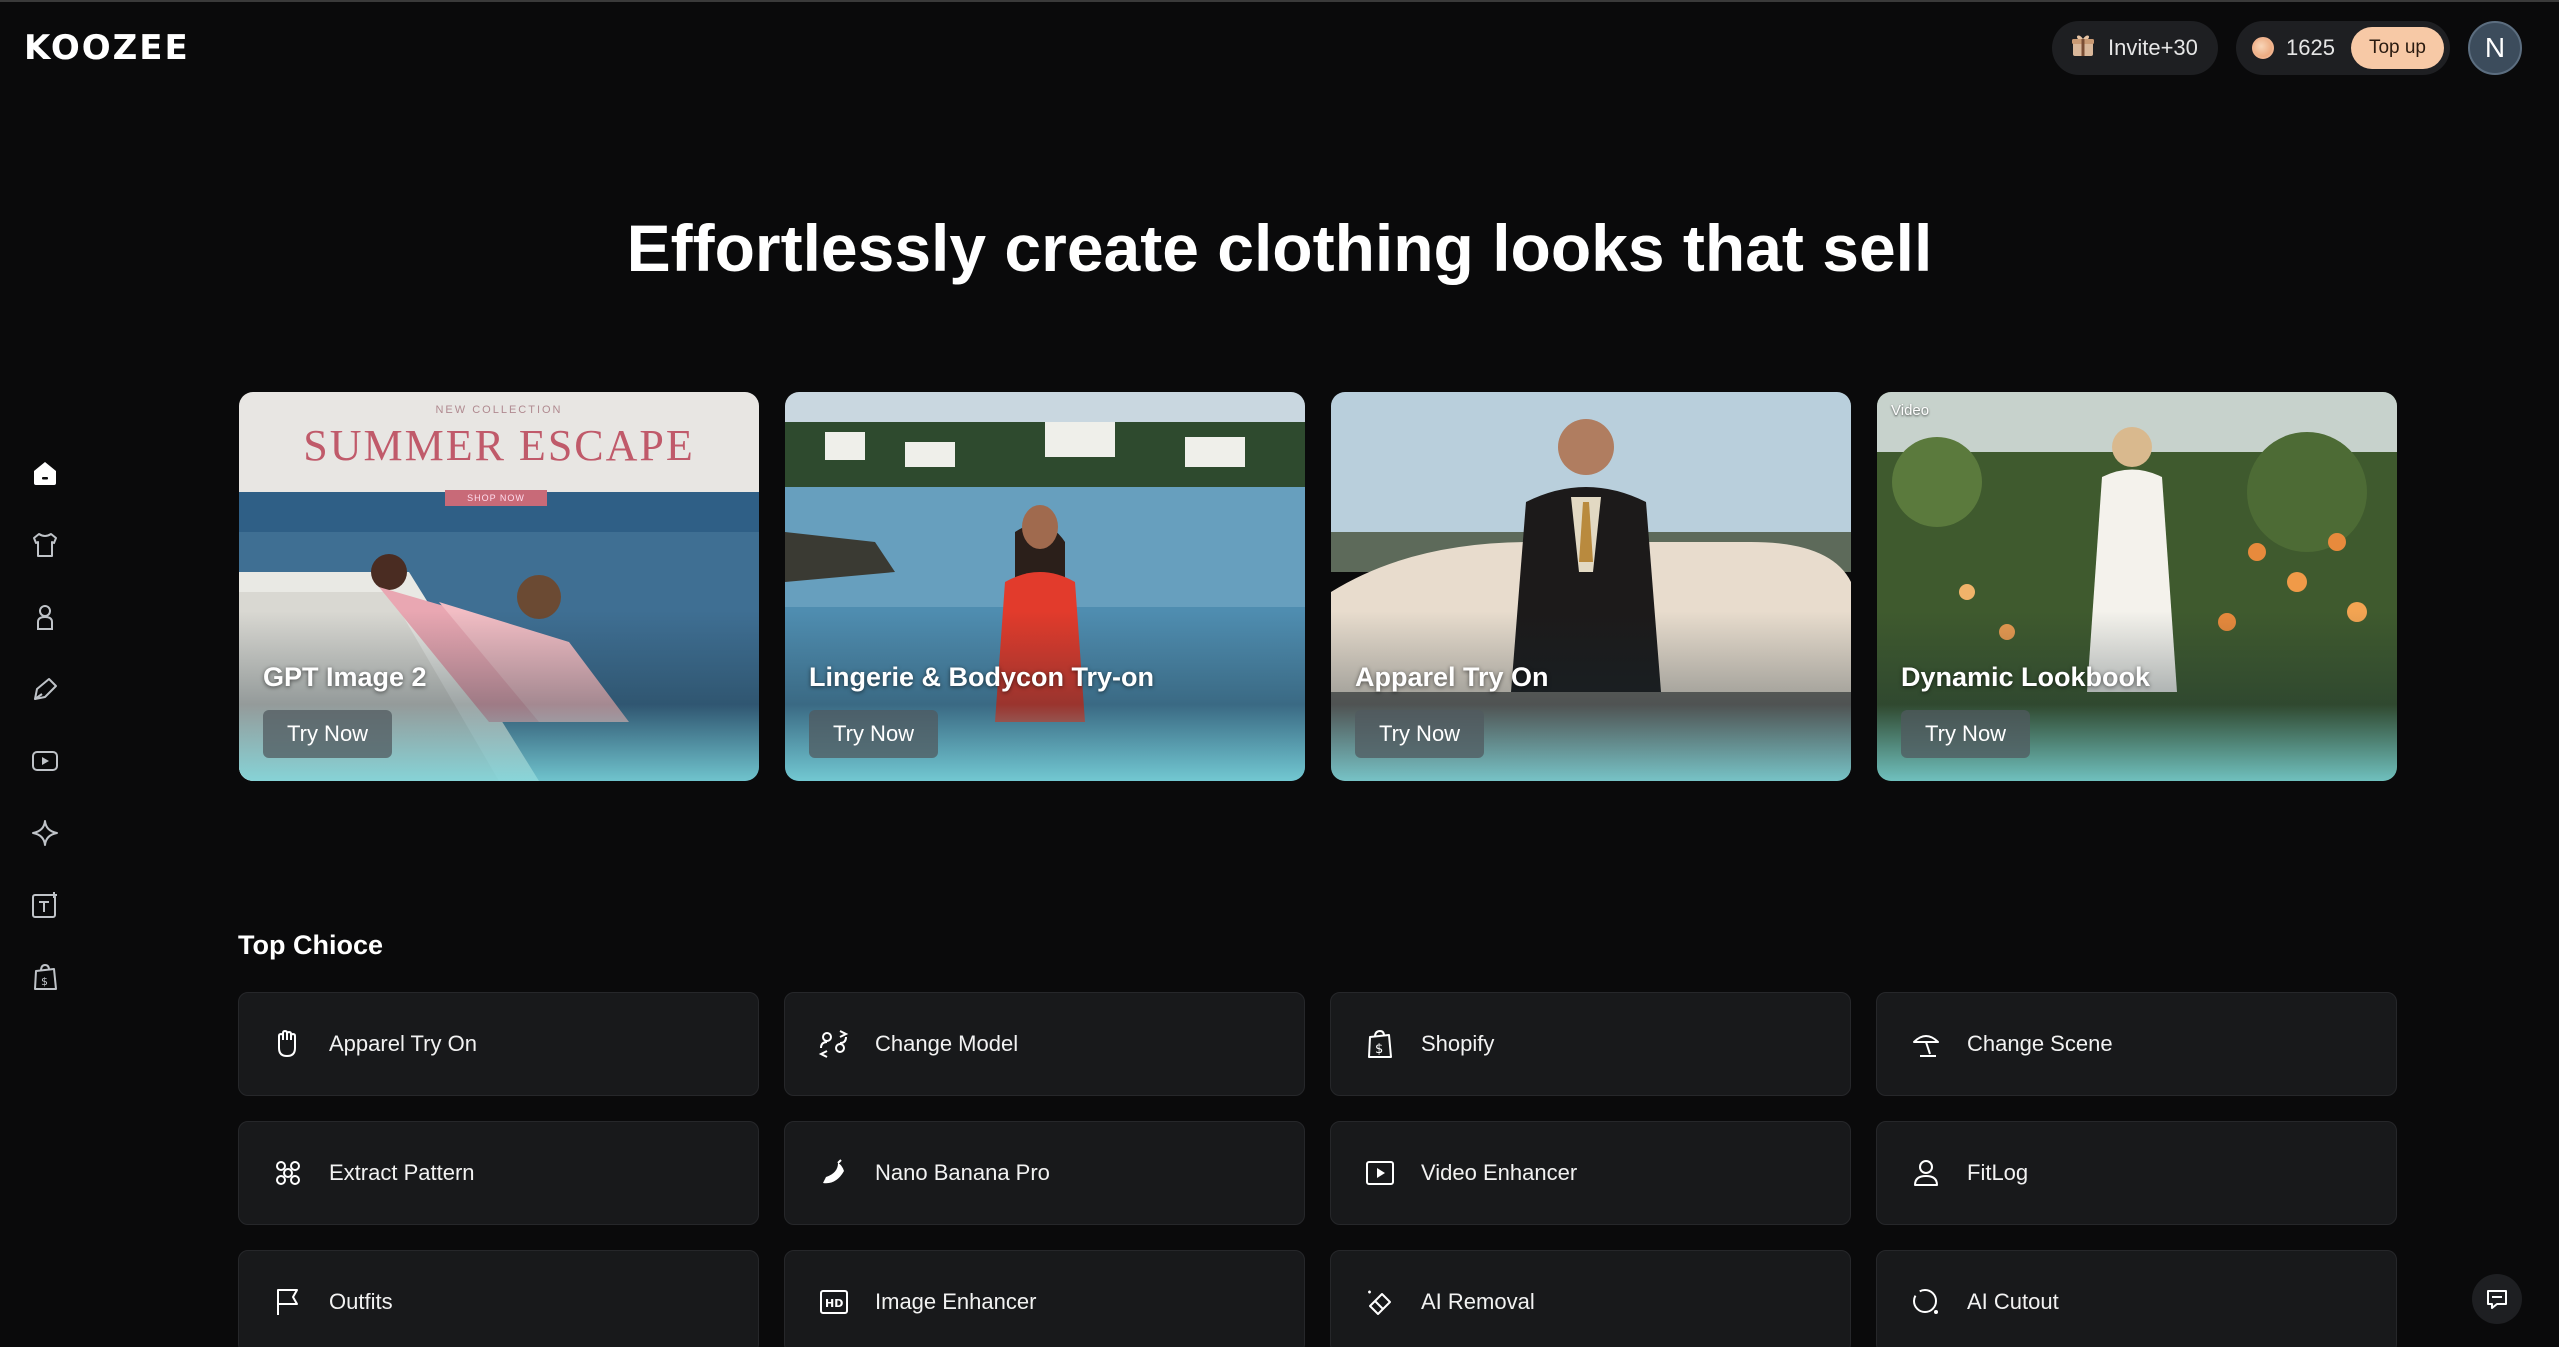 This screenshot has height=1347, width=2559. Describe the element at coordinates (2136, 1044) in the screenshot. I see `tool-change-scene: Change Scene` at that location.